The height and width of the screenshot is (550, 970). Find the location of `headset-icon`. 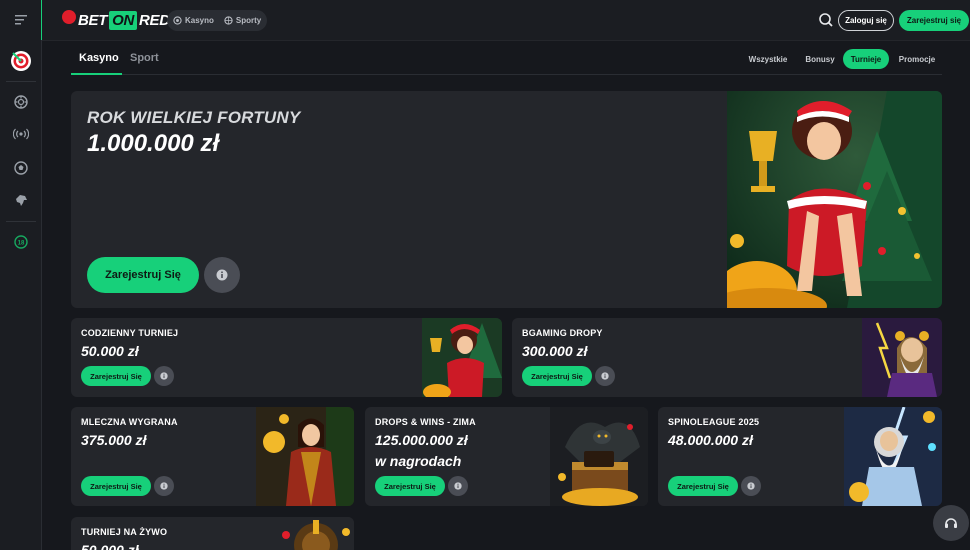

headset-icon is located at coordinates (951, 523).